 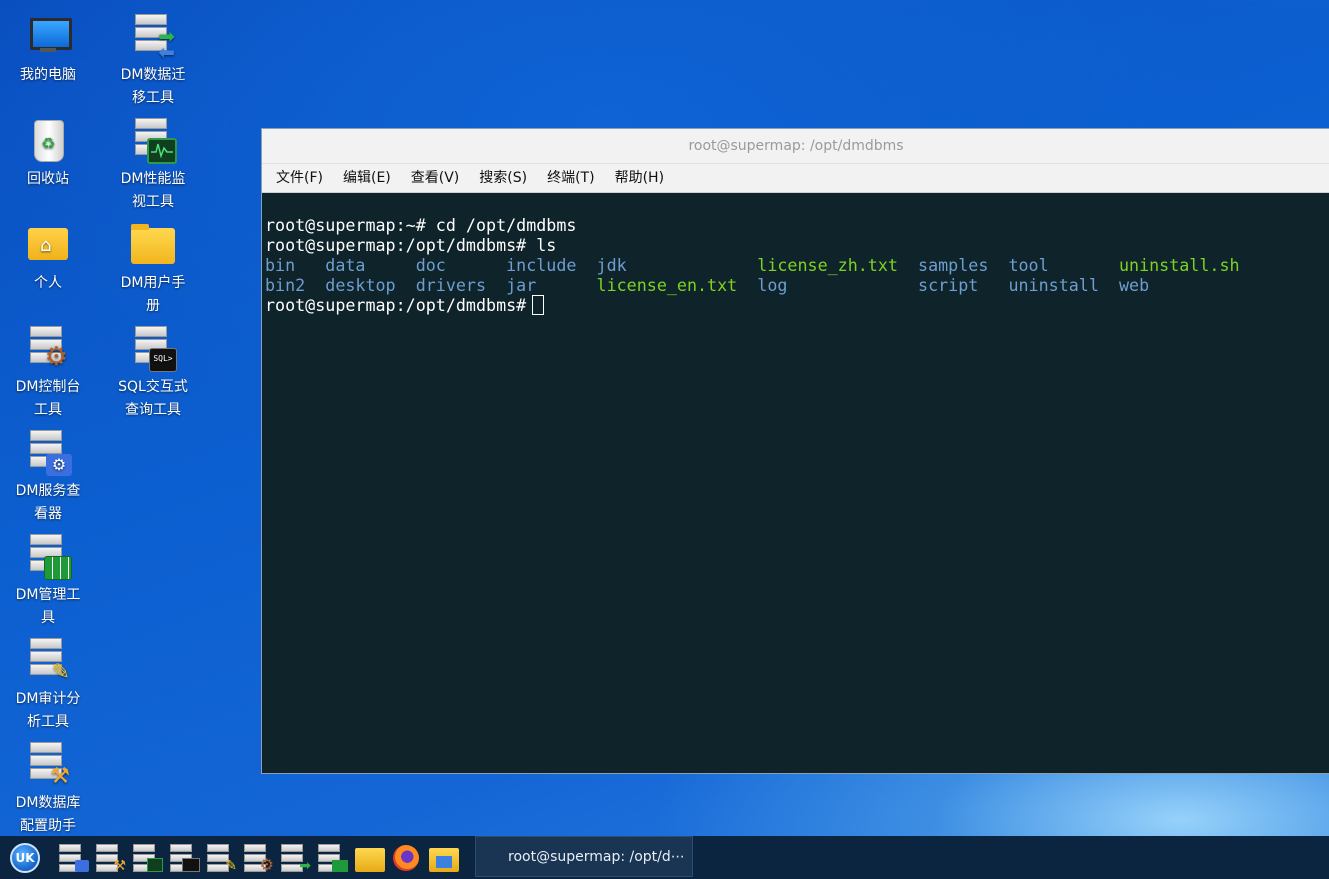 I want to click on desktop-icon-dm-audit: ✎ DM审计分 析工具, so click(x=48, y=686).